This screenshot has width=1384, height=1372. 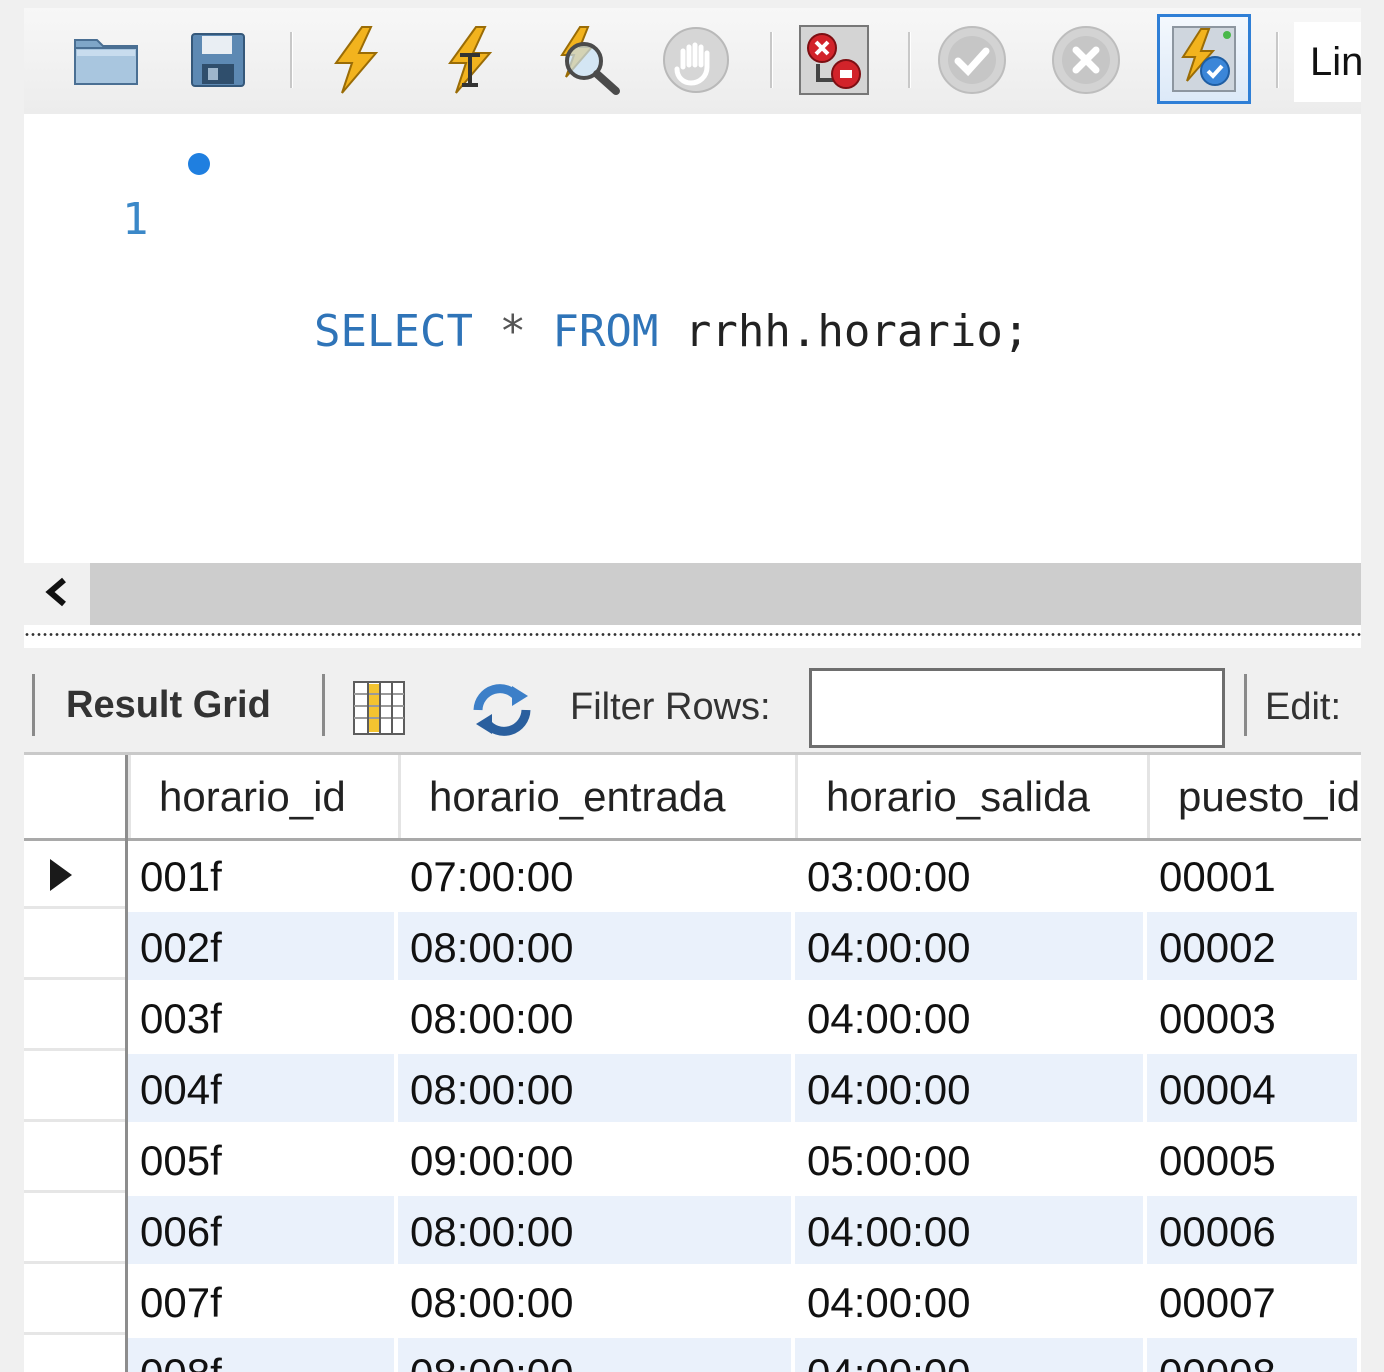 What do you see at coordinates (263, 1355) in the screenshot?
I see `table-cell: 008f` at bounding box center [263, 1355].